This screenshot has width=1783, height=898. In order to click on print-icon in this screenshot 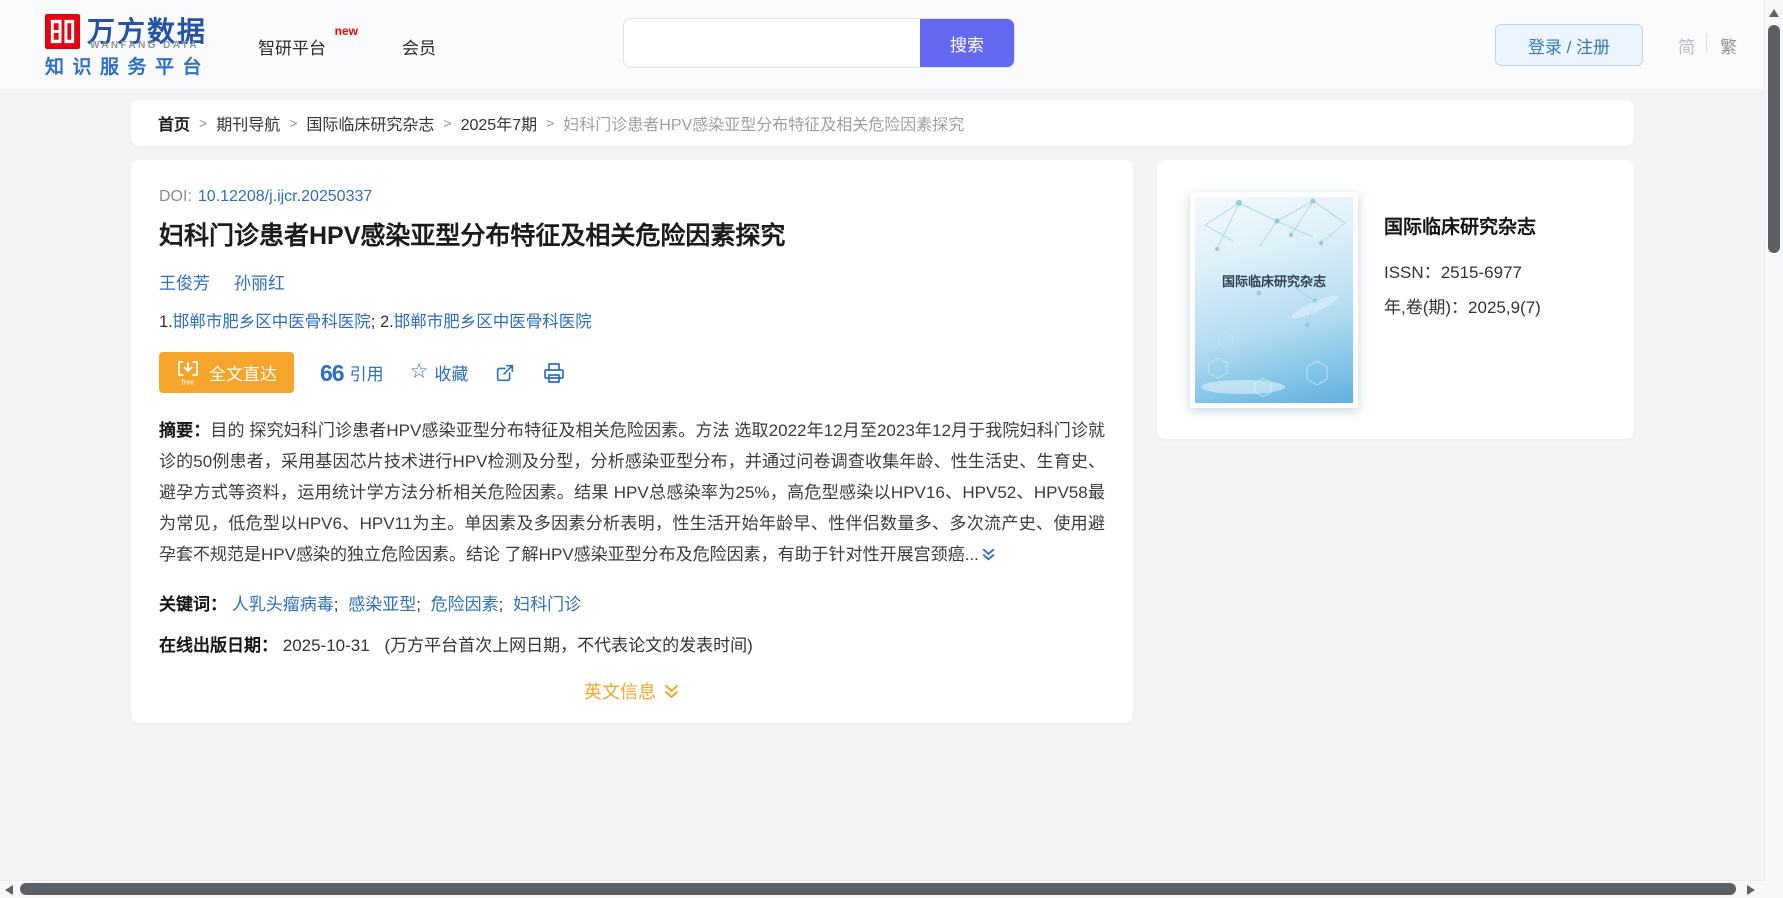, I will do `click(554, 372)`.